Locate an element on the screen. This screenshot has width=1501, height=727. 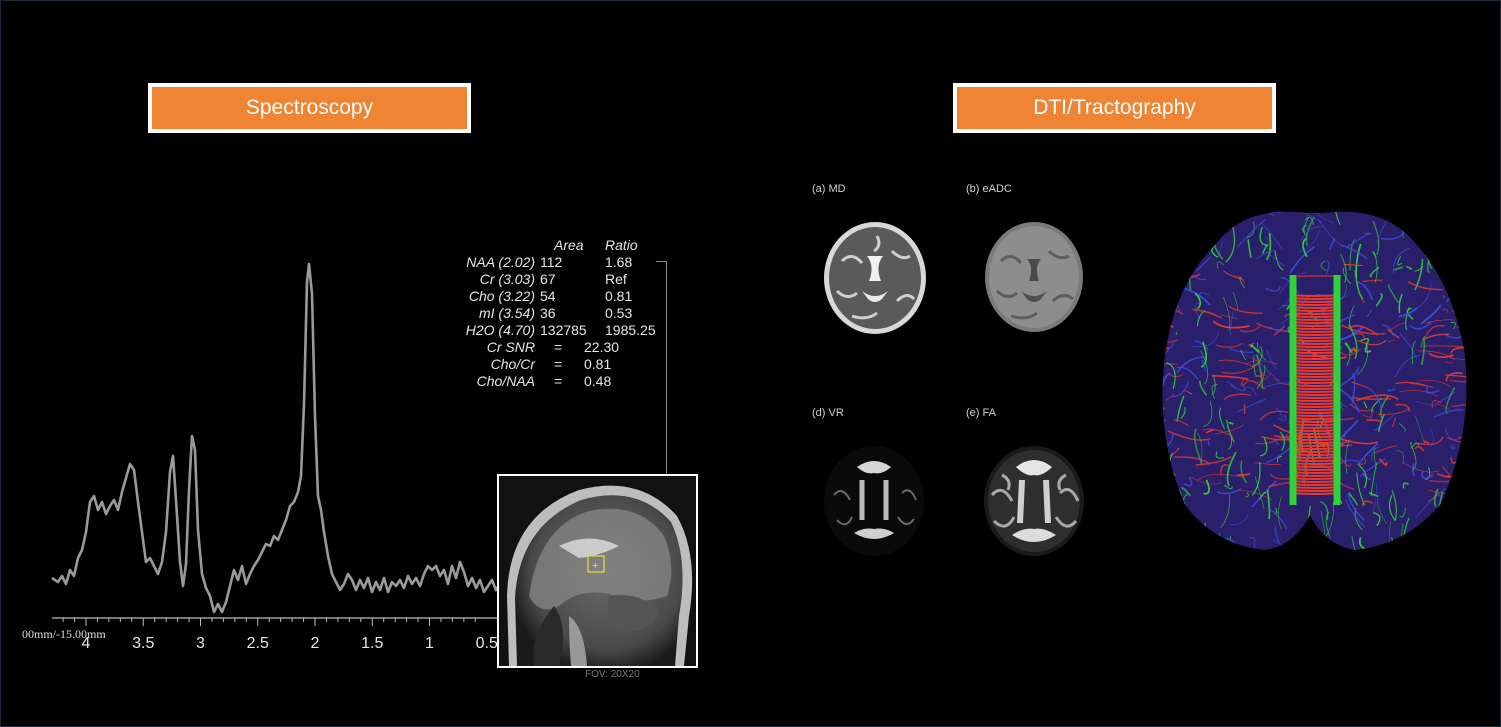
spectrum-tick-label: 1 is located at coordinates (429, 643).